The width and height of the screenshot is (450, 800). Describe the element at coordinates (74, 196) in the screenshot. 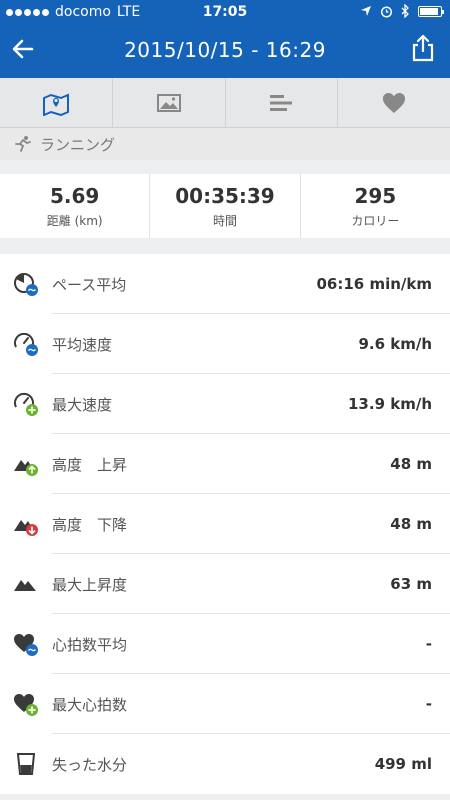

I see `distance-value: 5.69` at that location.